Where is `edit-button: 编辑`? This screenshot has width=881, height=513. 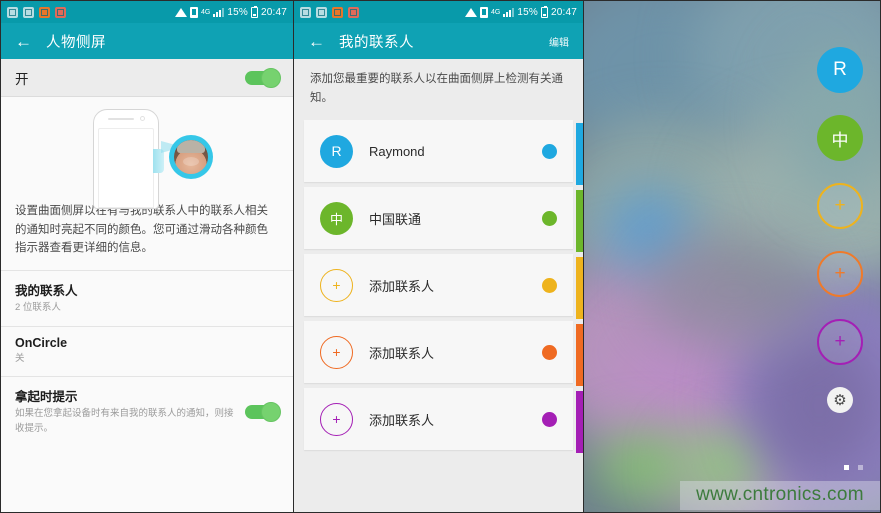
edit-button: 编辑 is located at coordinates (559, 41).